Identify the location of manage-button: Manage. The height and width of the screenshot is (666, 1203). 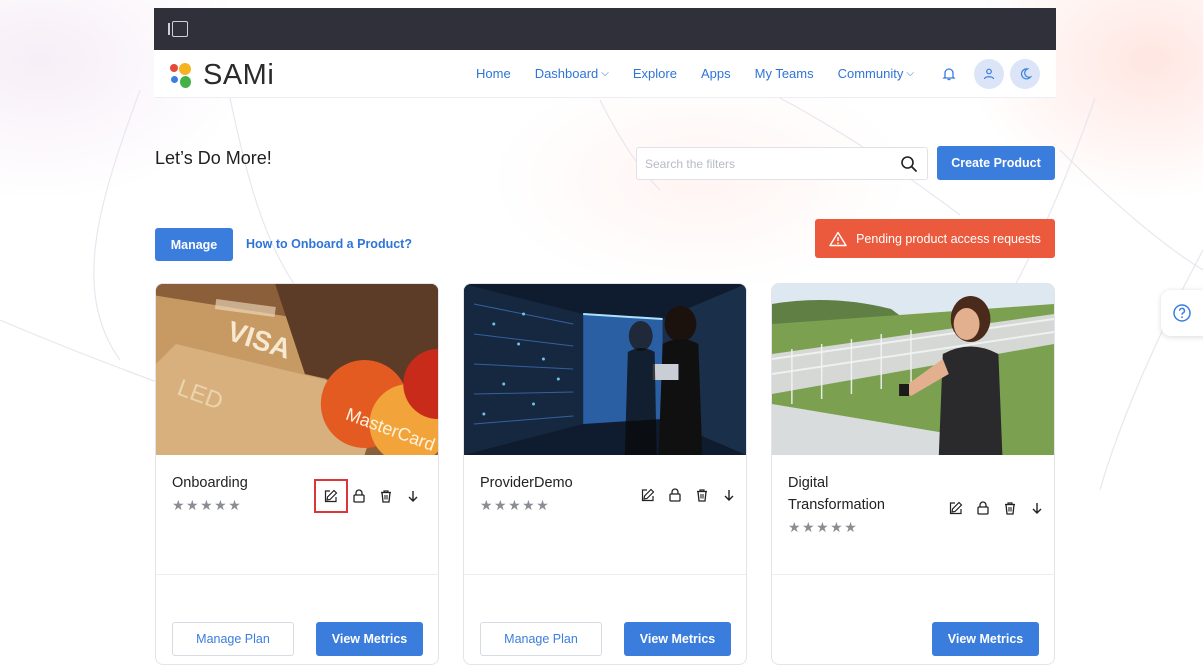
(194, 244).